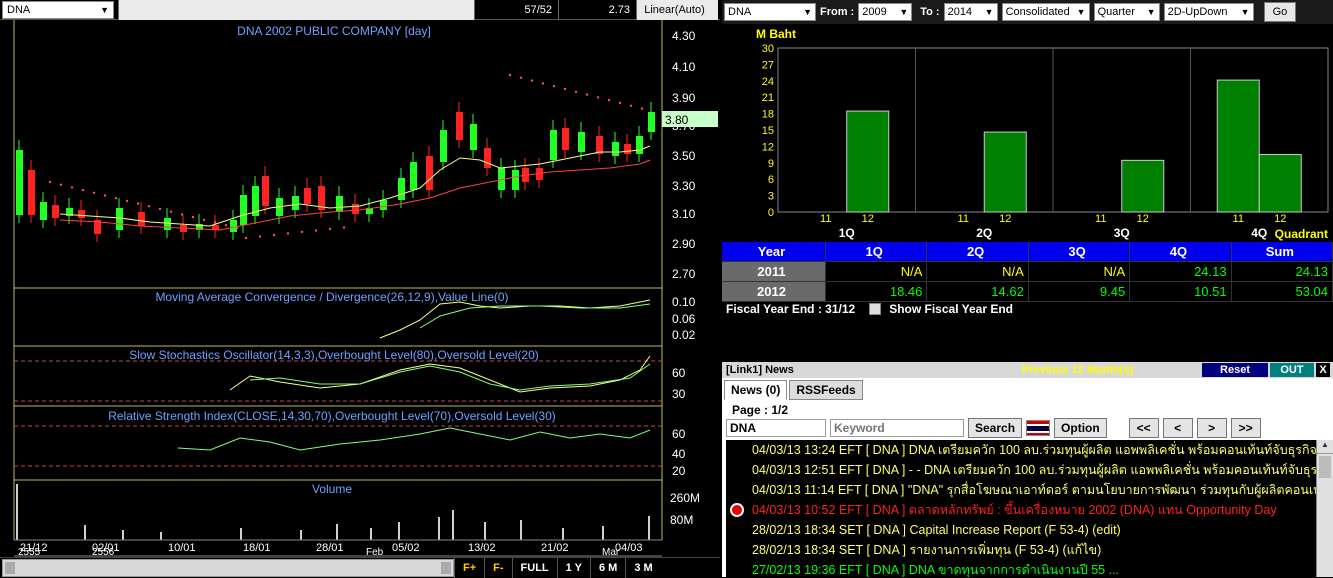  Describe the element at coordinates (446, 567) in the screenshot. I see `scroll-right-icon` at that location.